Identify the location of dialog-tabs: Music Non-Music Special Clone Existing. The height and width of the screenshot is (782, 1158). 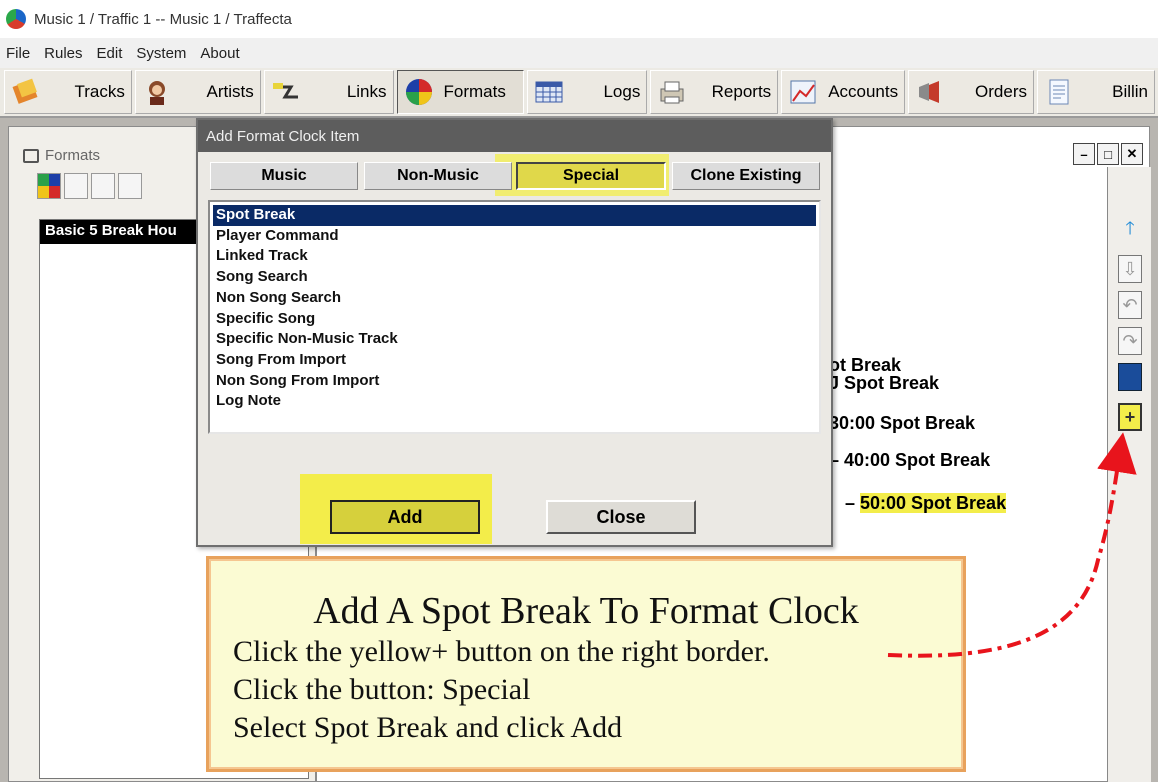
(516, 177).